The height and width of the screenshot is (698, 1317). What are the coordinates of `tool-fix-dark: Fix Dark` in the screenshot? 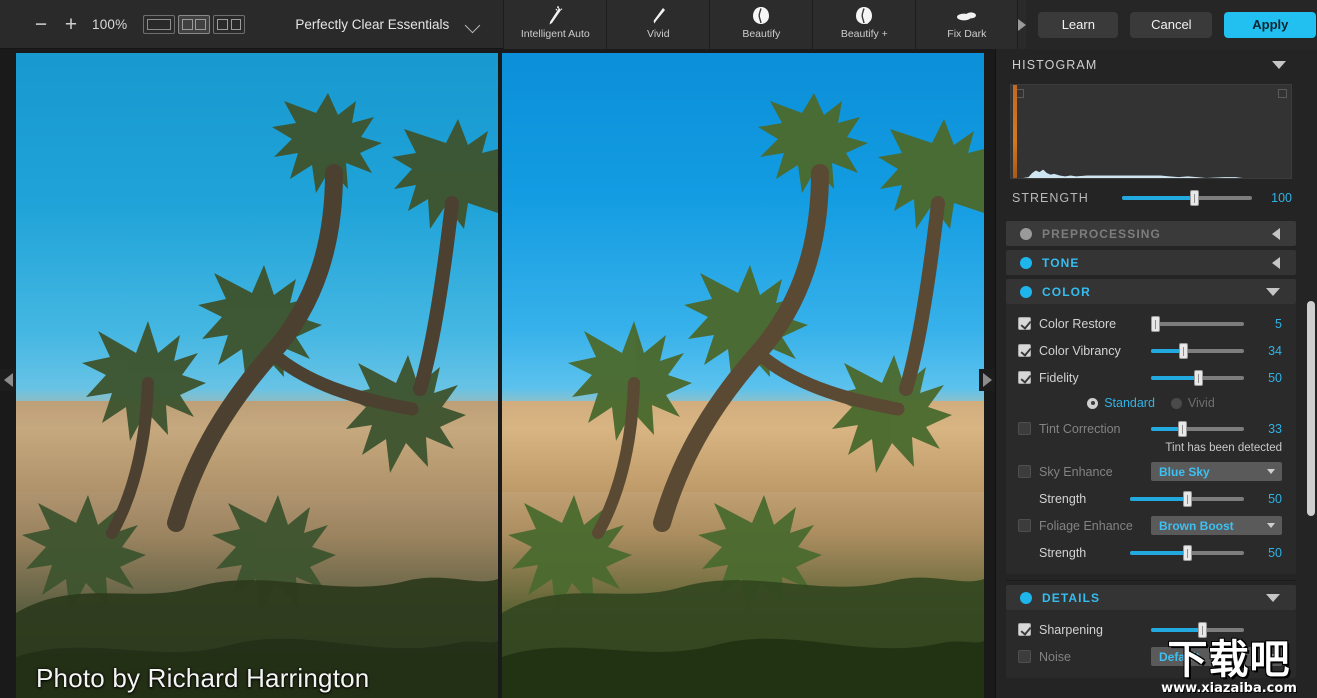 It's located at (967, 24).